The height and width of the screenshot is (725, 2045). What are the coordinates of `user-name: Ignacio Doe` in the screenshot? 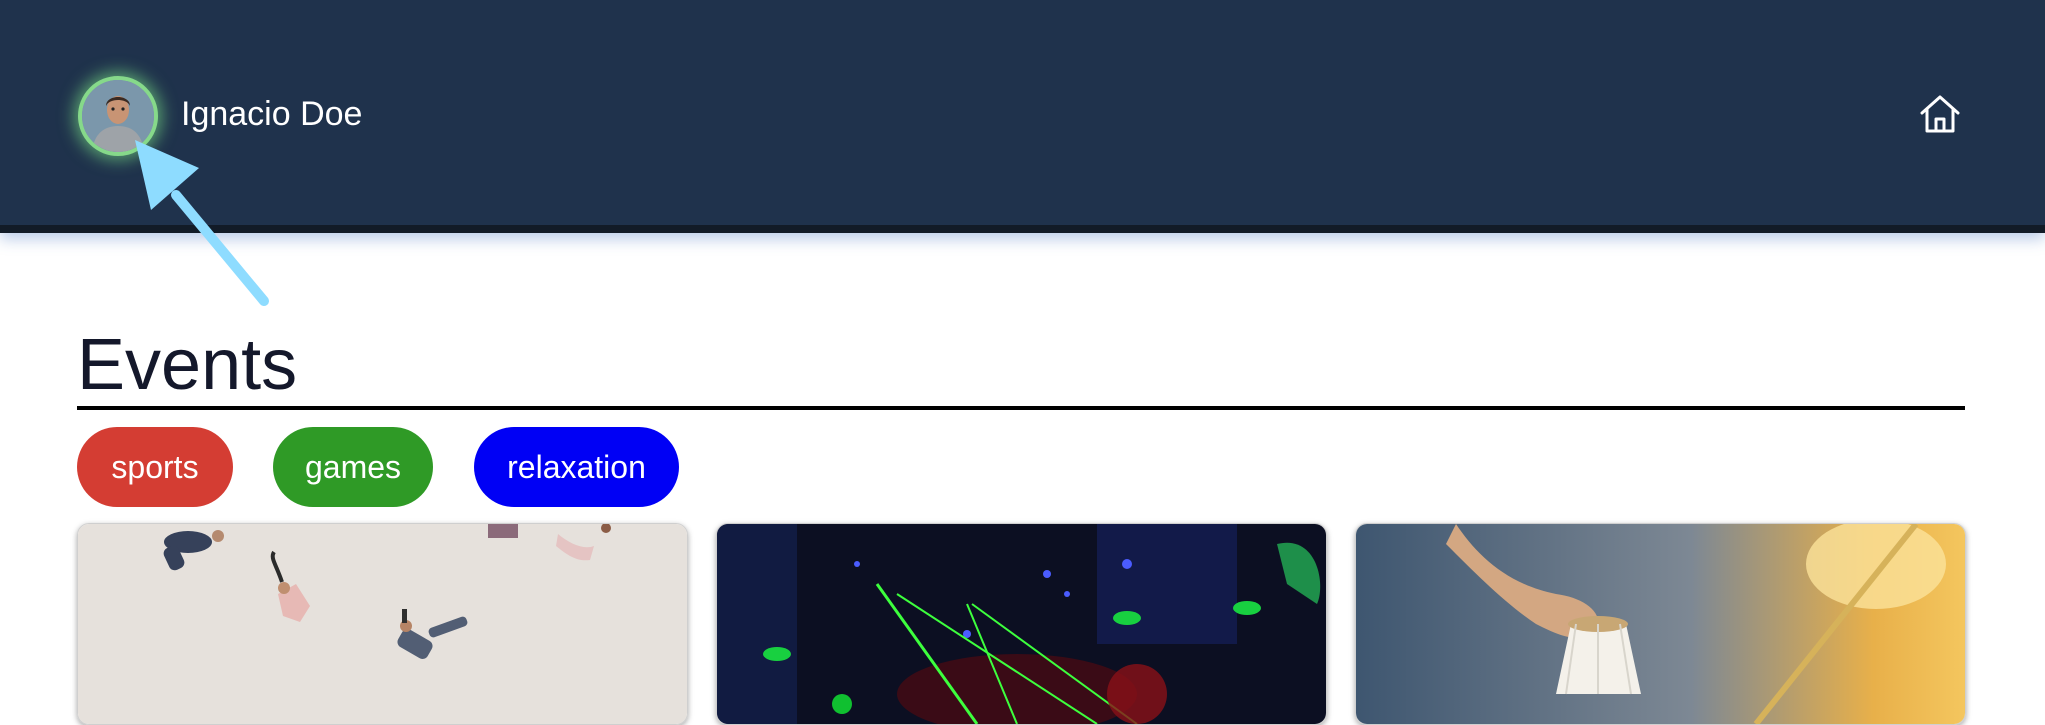 It's located at (271, 114).